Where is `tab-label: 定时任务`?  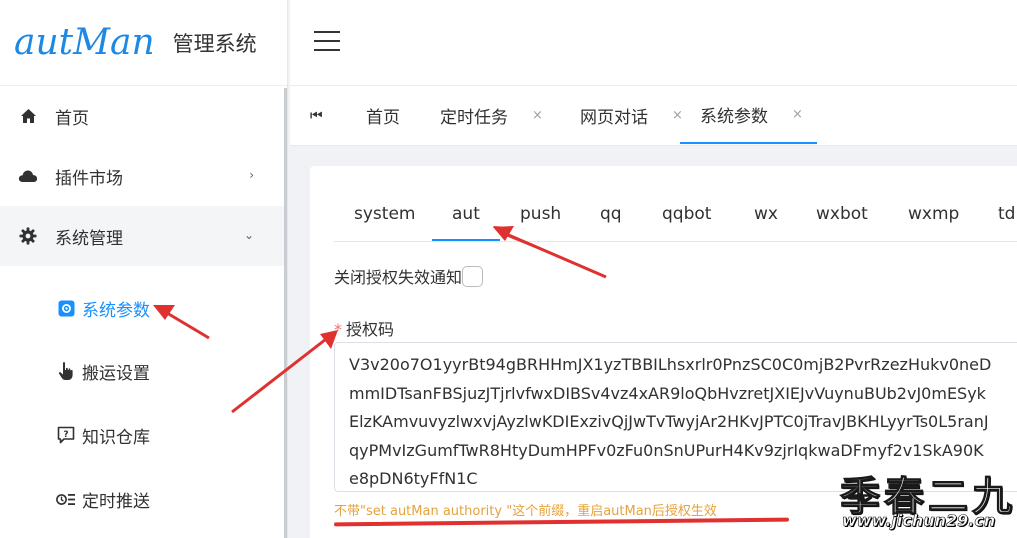
tab-label: 定时任务 is located at coordinates (474, 117).